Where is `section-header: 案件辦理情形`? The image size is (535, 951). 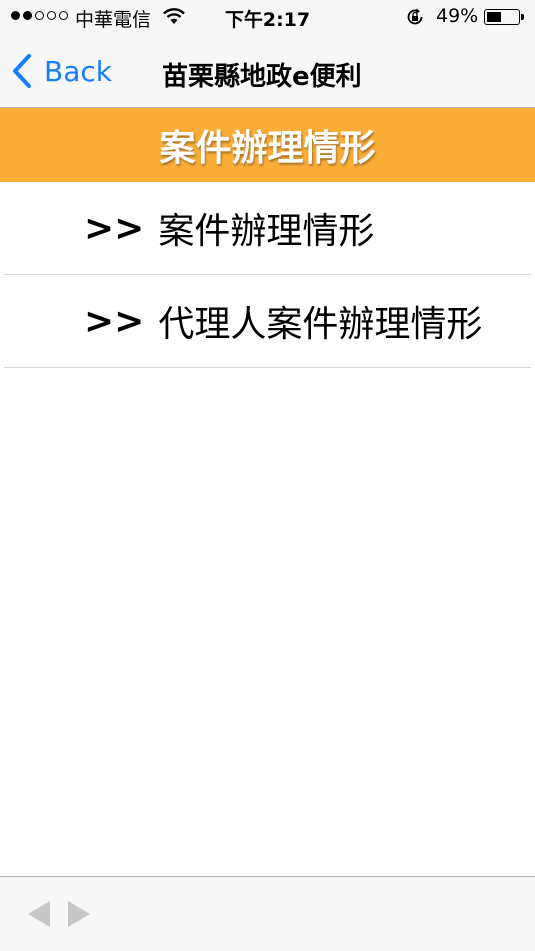
section-header: 案件辦理情形 is located at coordinates (267, 145).